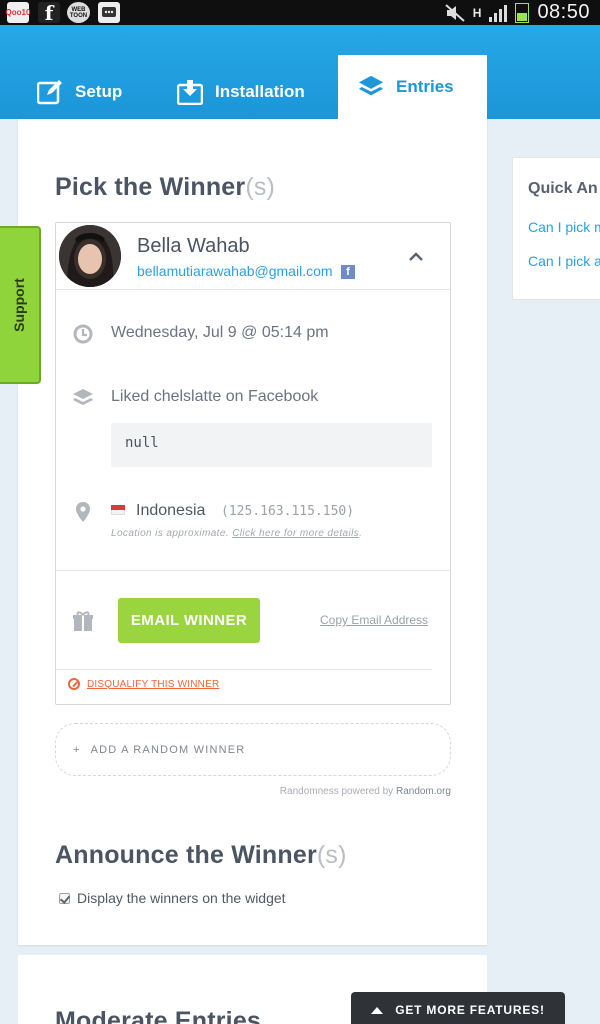  I want to click on tab-entries: Entries, so click(412, 87).